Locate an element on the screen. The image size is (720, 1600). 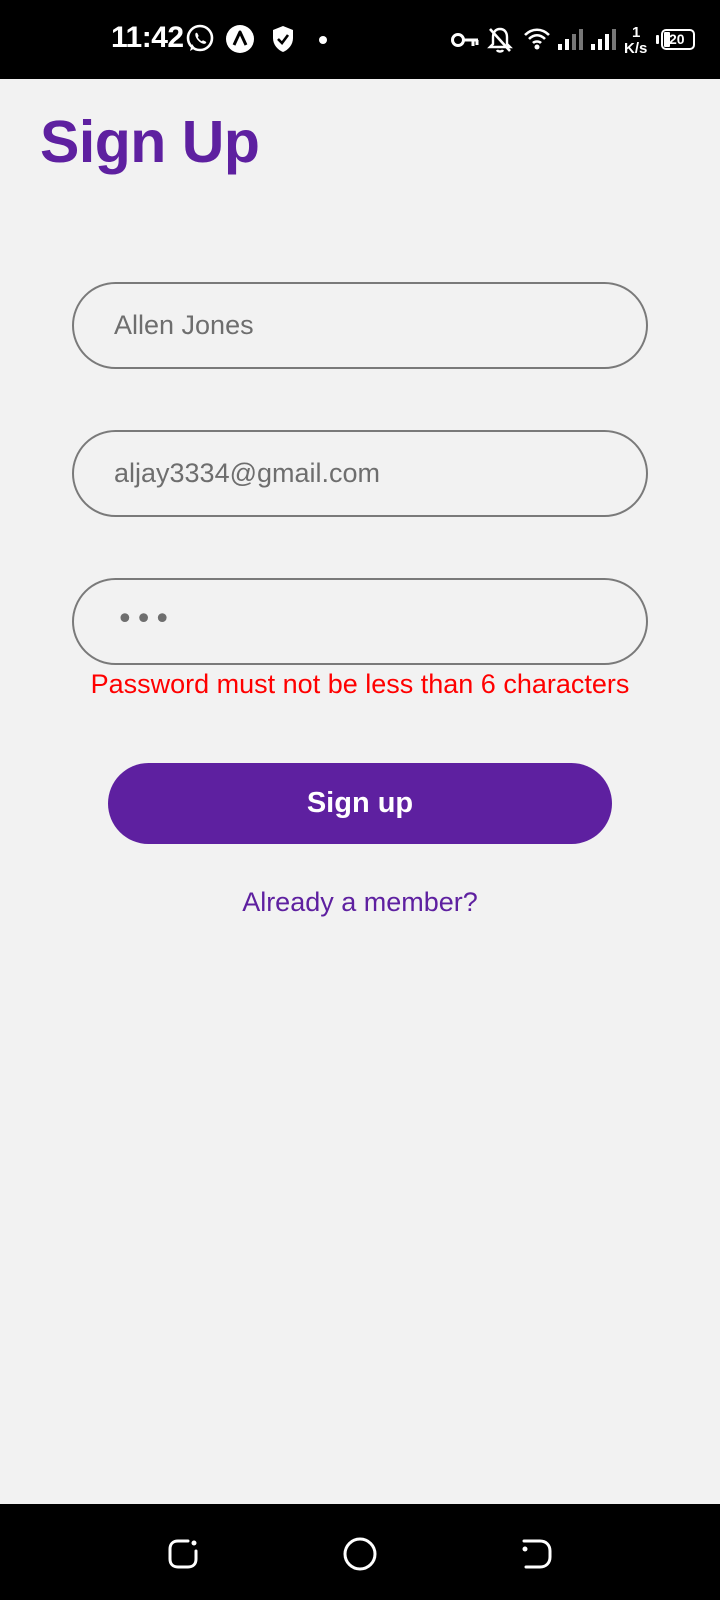
name-field is located at coordinates (360, 325).